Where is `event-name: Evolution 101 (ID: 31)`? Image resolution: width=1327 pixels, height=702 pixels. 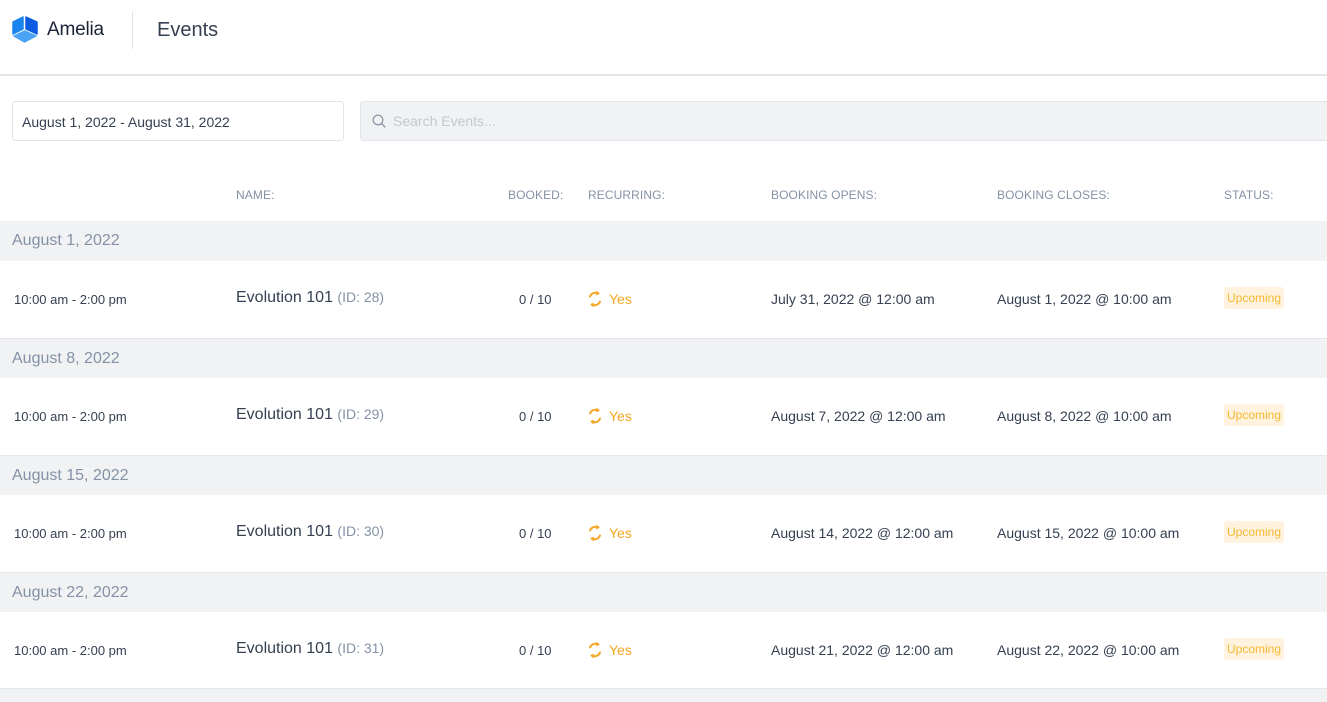 event-name: Evolution 101 (ID: 31) is located at coordinates (310, 649).